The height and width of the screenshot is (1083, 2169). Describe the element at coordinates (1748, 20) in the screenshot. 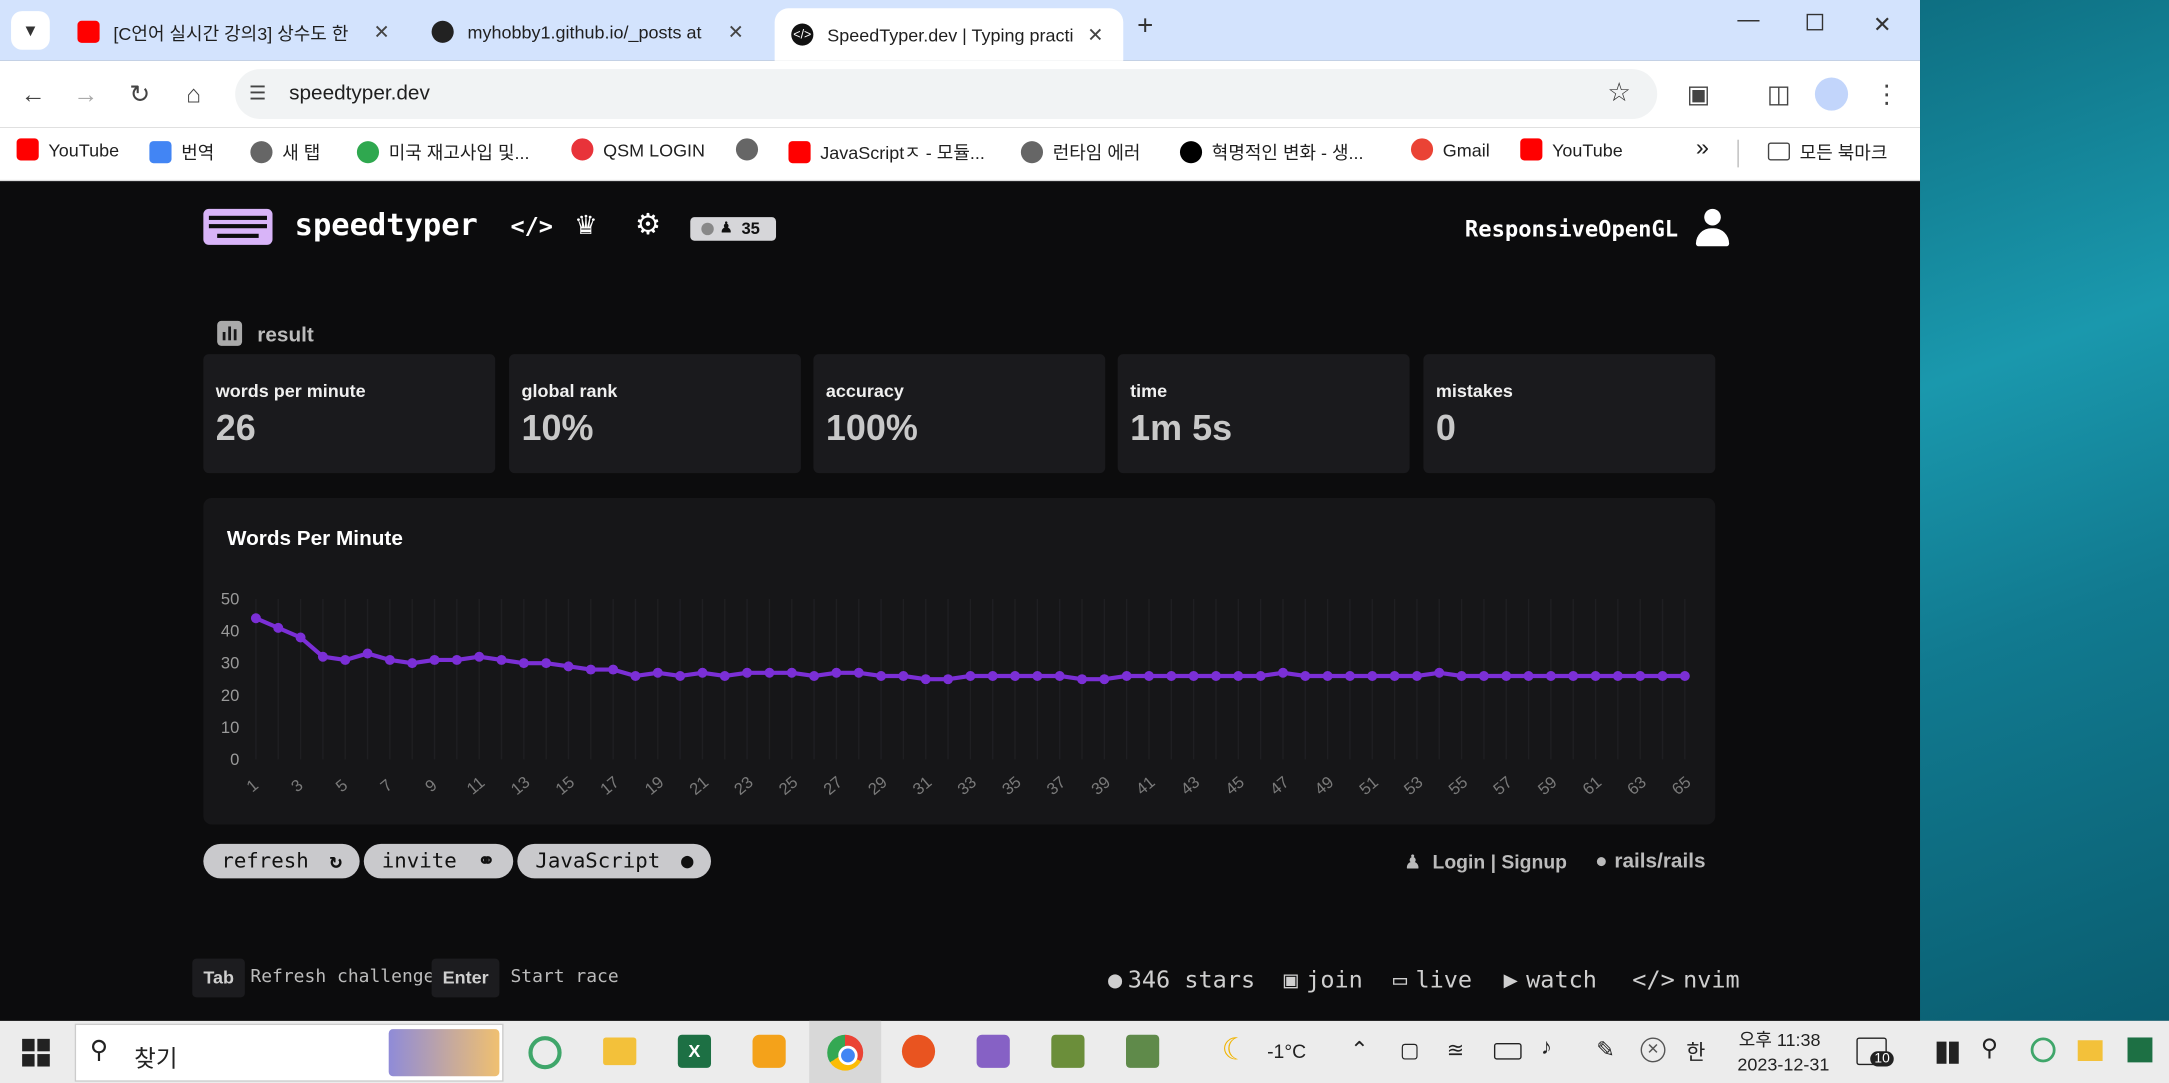

I see `minimize-button: —` at that location.